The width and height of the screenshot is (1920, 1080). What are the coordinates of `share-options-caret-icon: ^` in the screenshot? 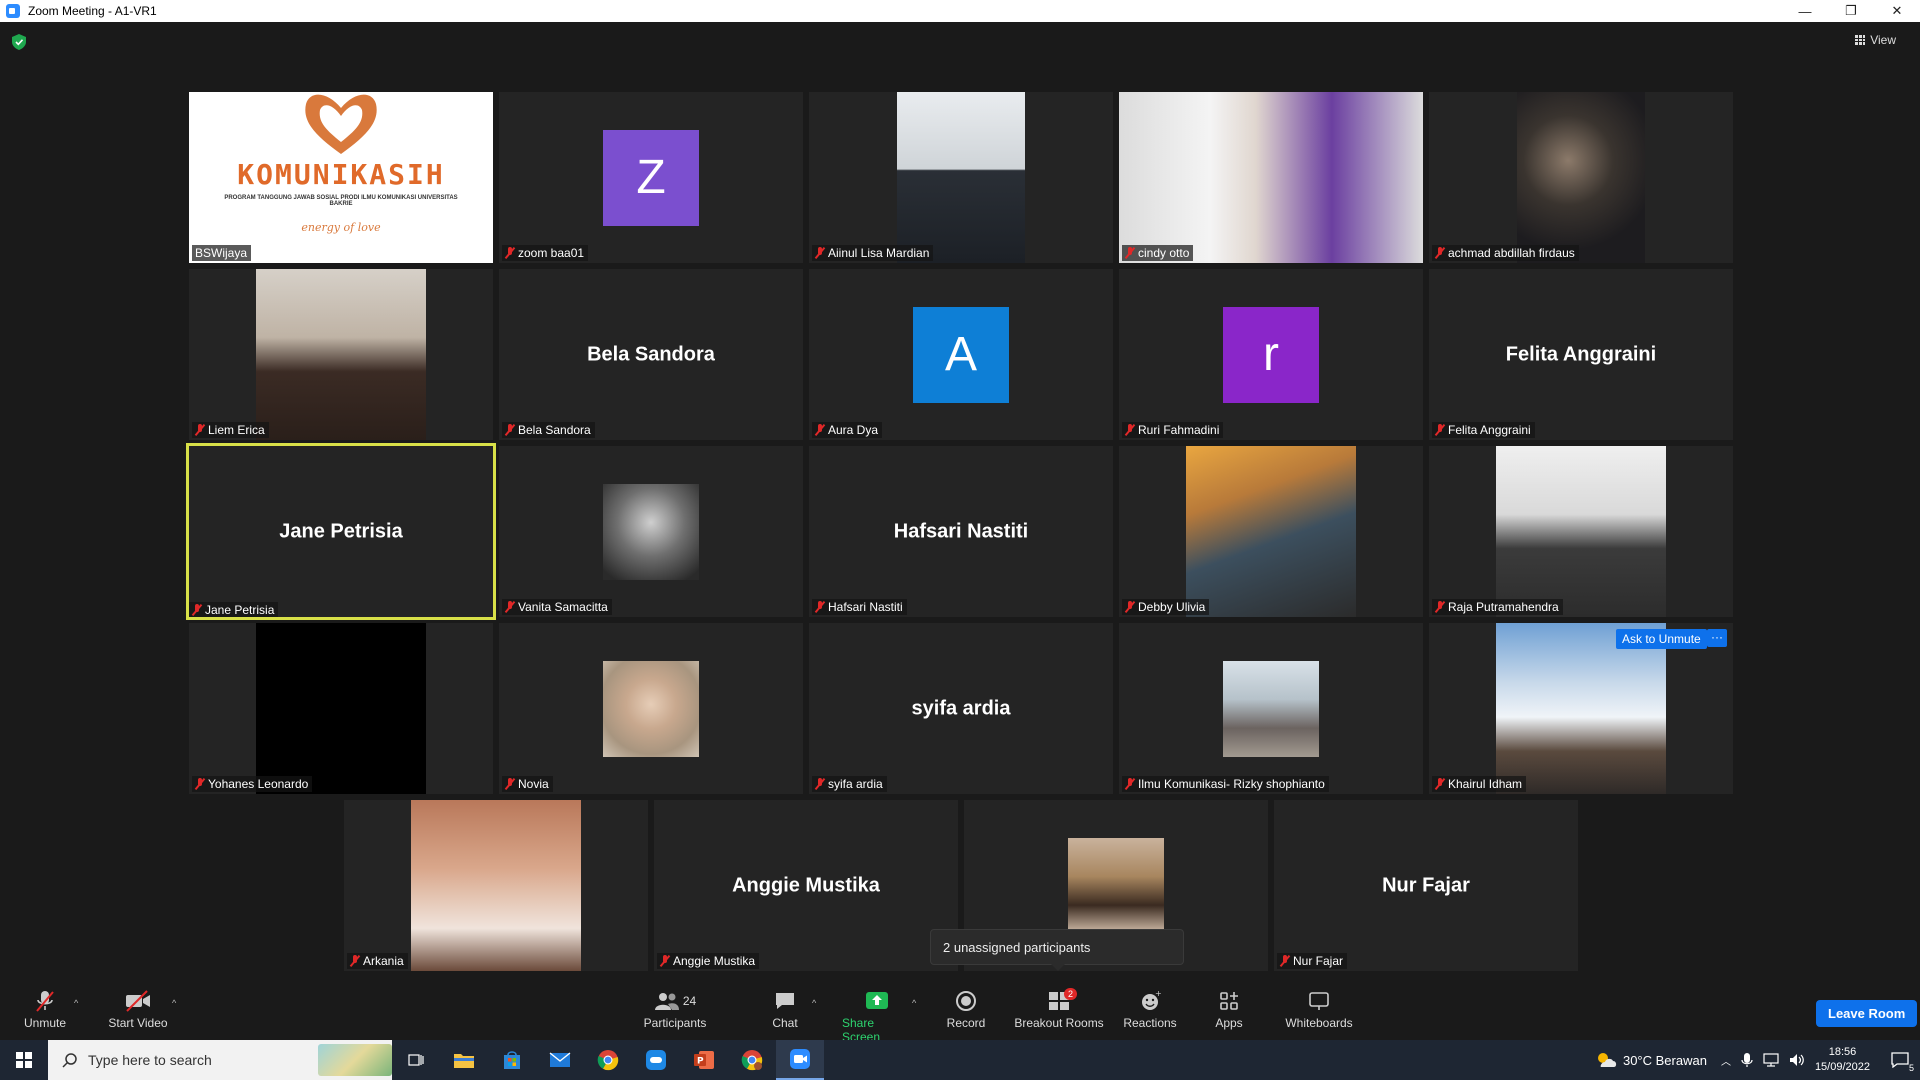 It's located at (914, 1003).